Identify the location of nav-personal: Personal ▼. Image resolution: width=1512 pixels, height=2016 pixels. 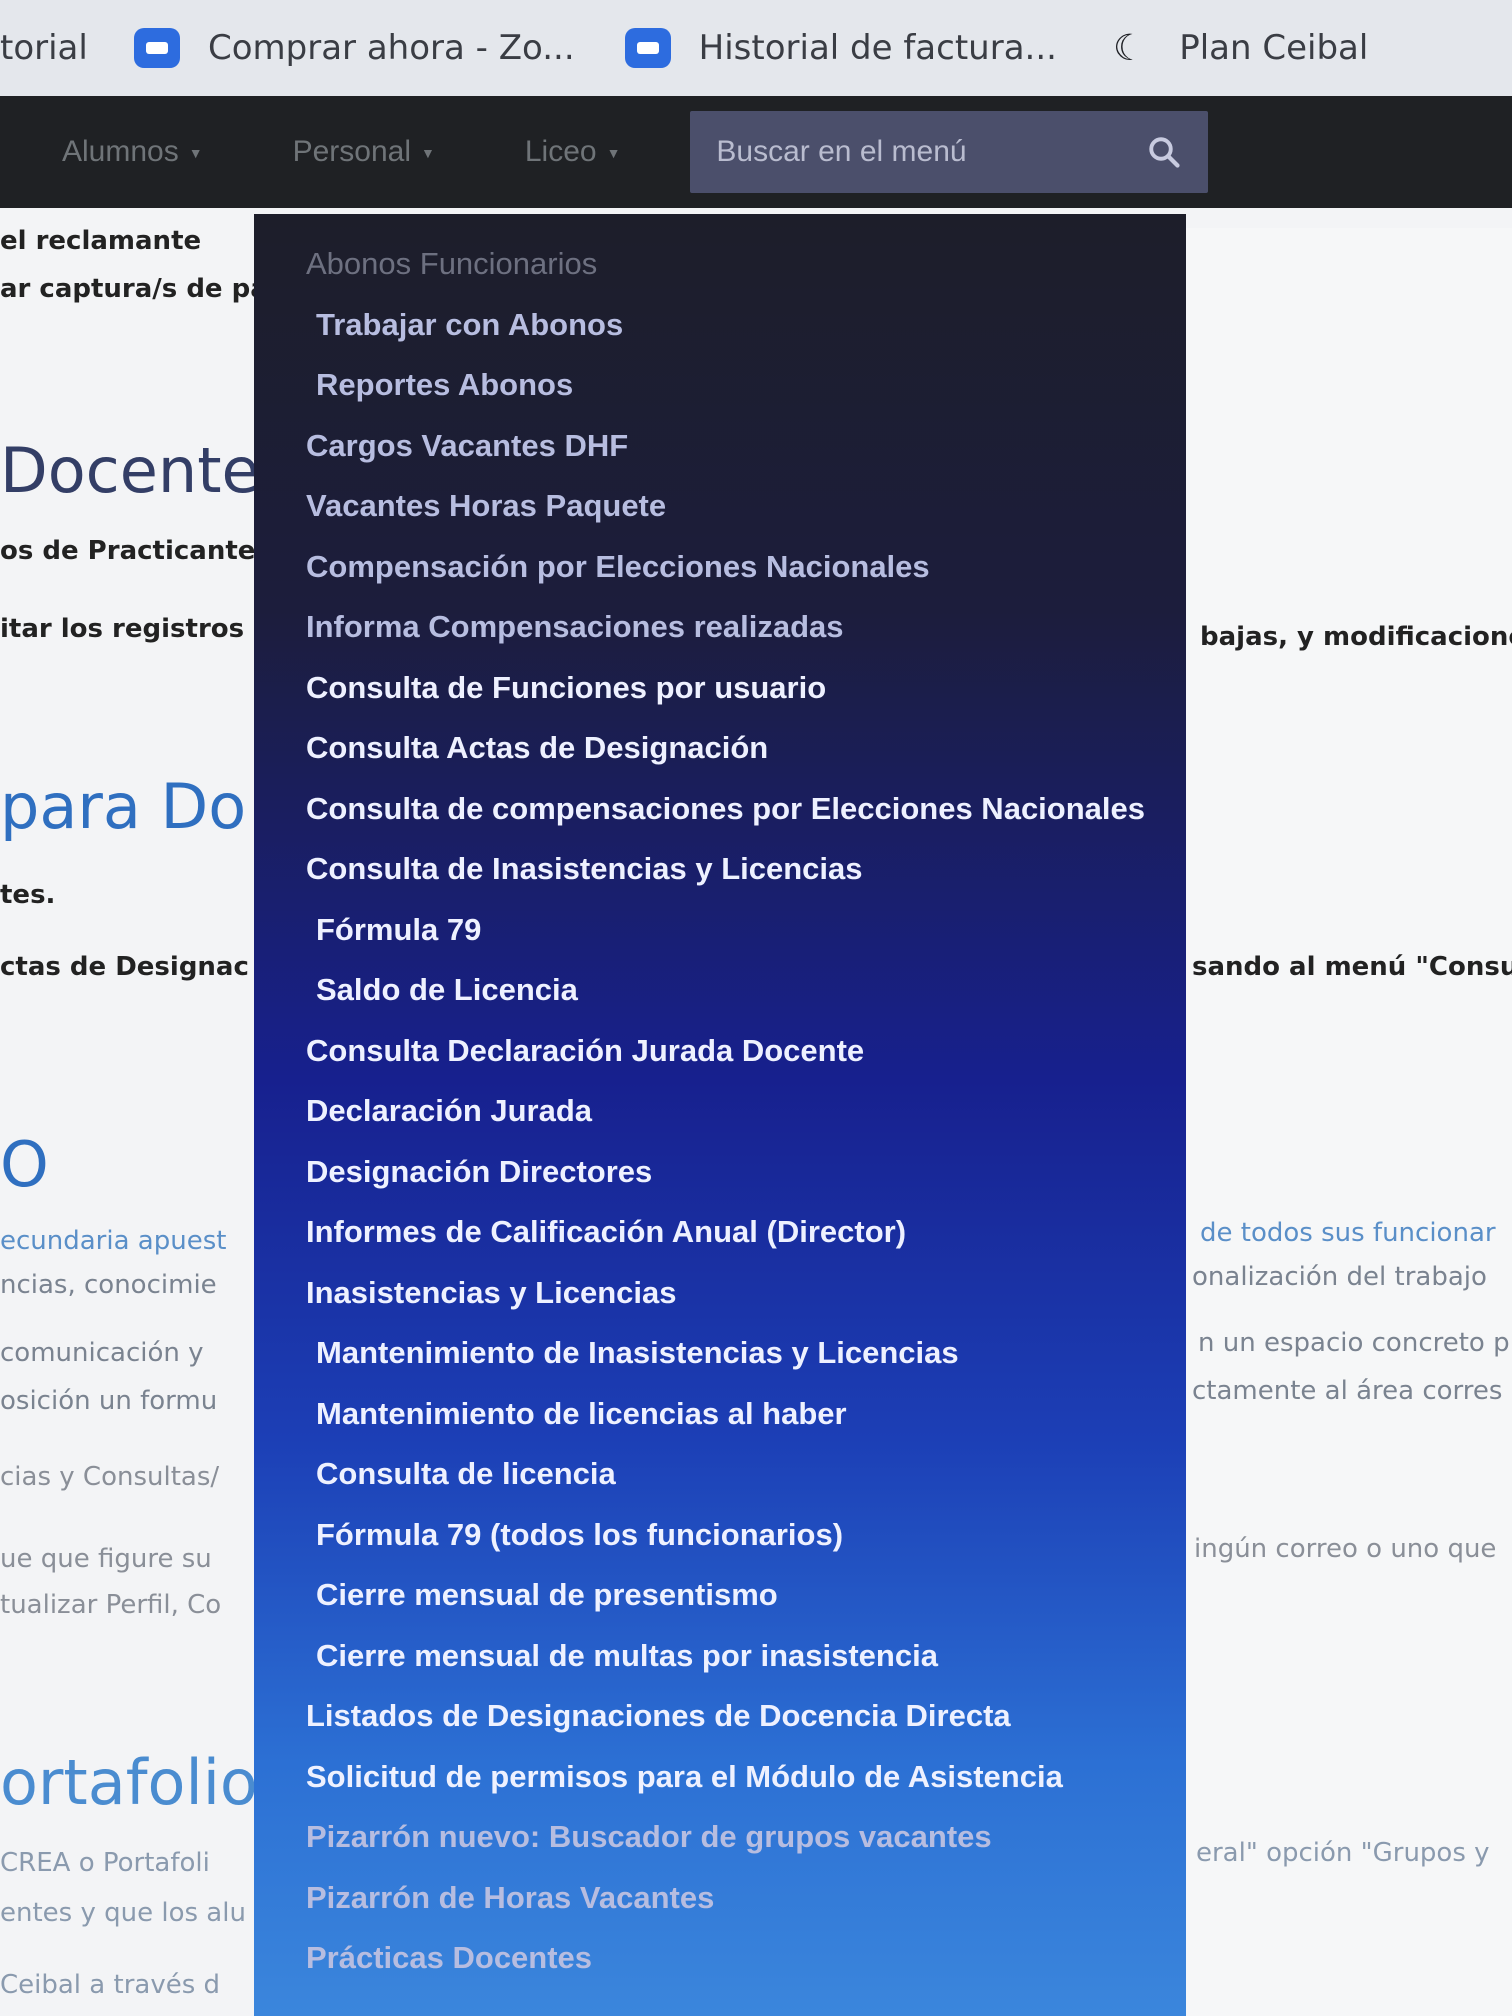
(364, 152).